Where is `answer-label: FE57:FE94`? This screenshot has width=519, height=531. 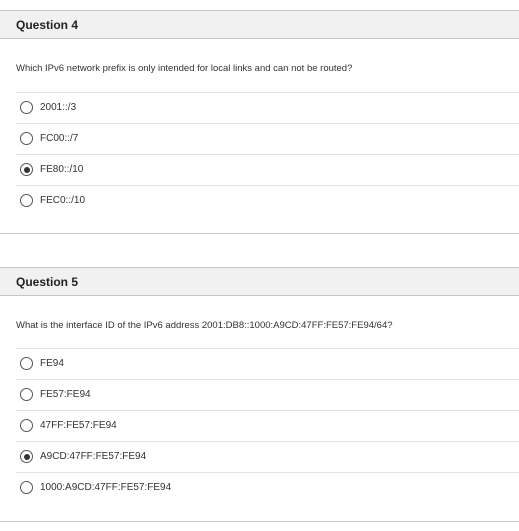
answer-label: FE57:FE94 is located at coordinates (65, 394).